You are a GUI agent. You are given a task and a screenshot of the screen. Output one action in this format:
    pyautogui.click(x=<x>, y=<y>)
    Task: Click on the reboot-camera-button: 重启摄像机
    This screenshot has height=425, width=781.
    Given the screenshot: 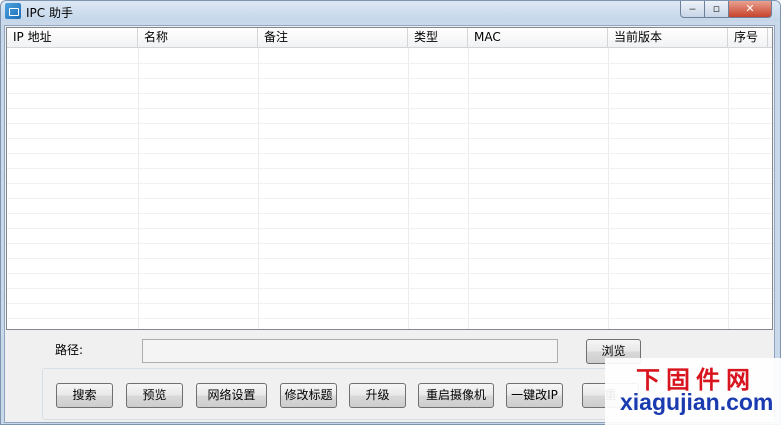 What is the action you would take?
    pyautogui.click(x=456, y=395)
    